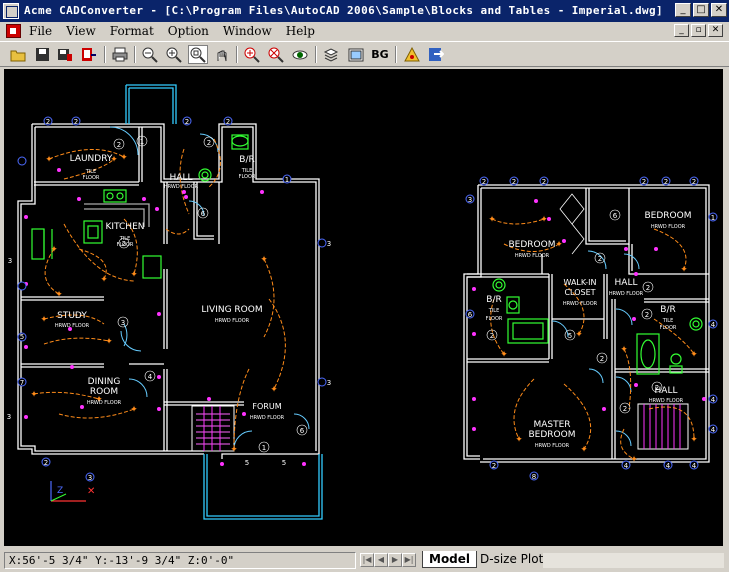 This screenshot has width=729, height=572. Describe the element at coordinates (198, 54) in the screenshot. I see `zoom-window-icon` at that location.